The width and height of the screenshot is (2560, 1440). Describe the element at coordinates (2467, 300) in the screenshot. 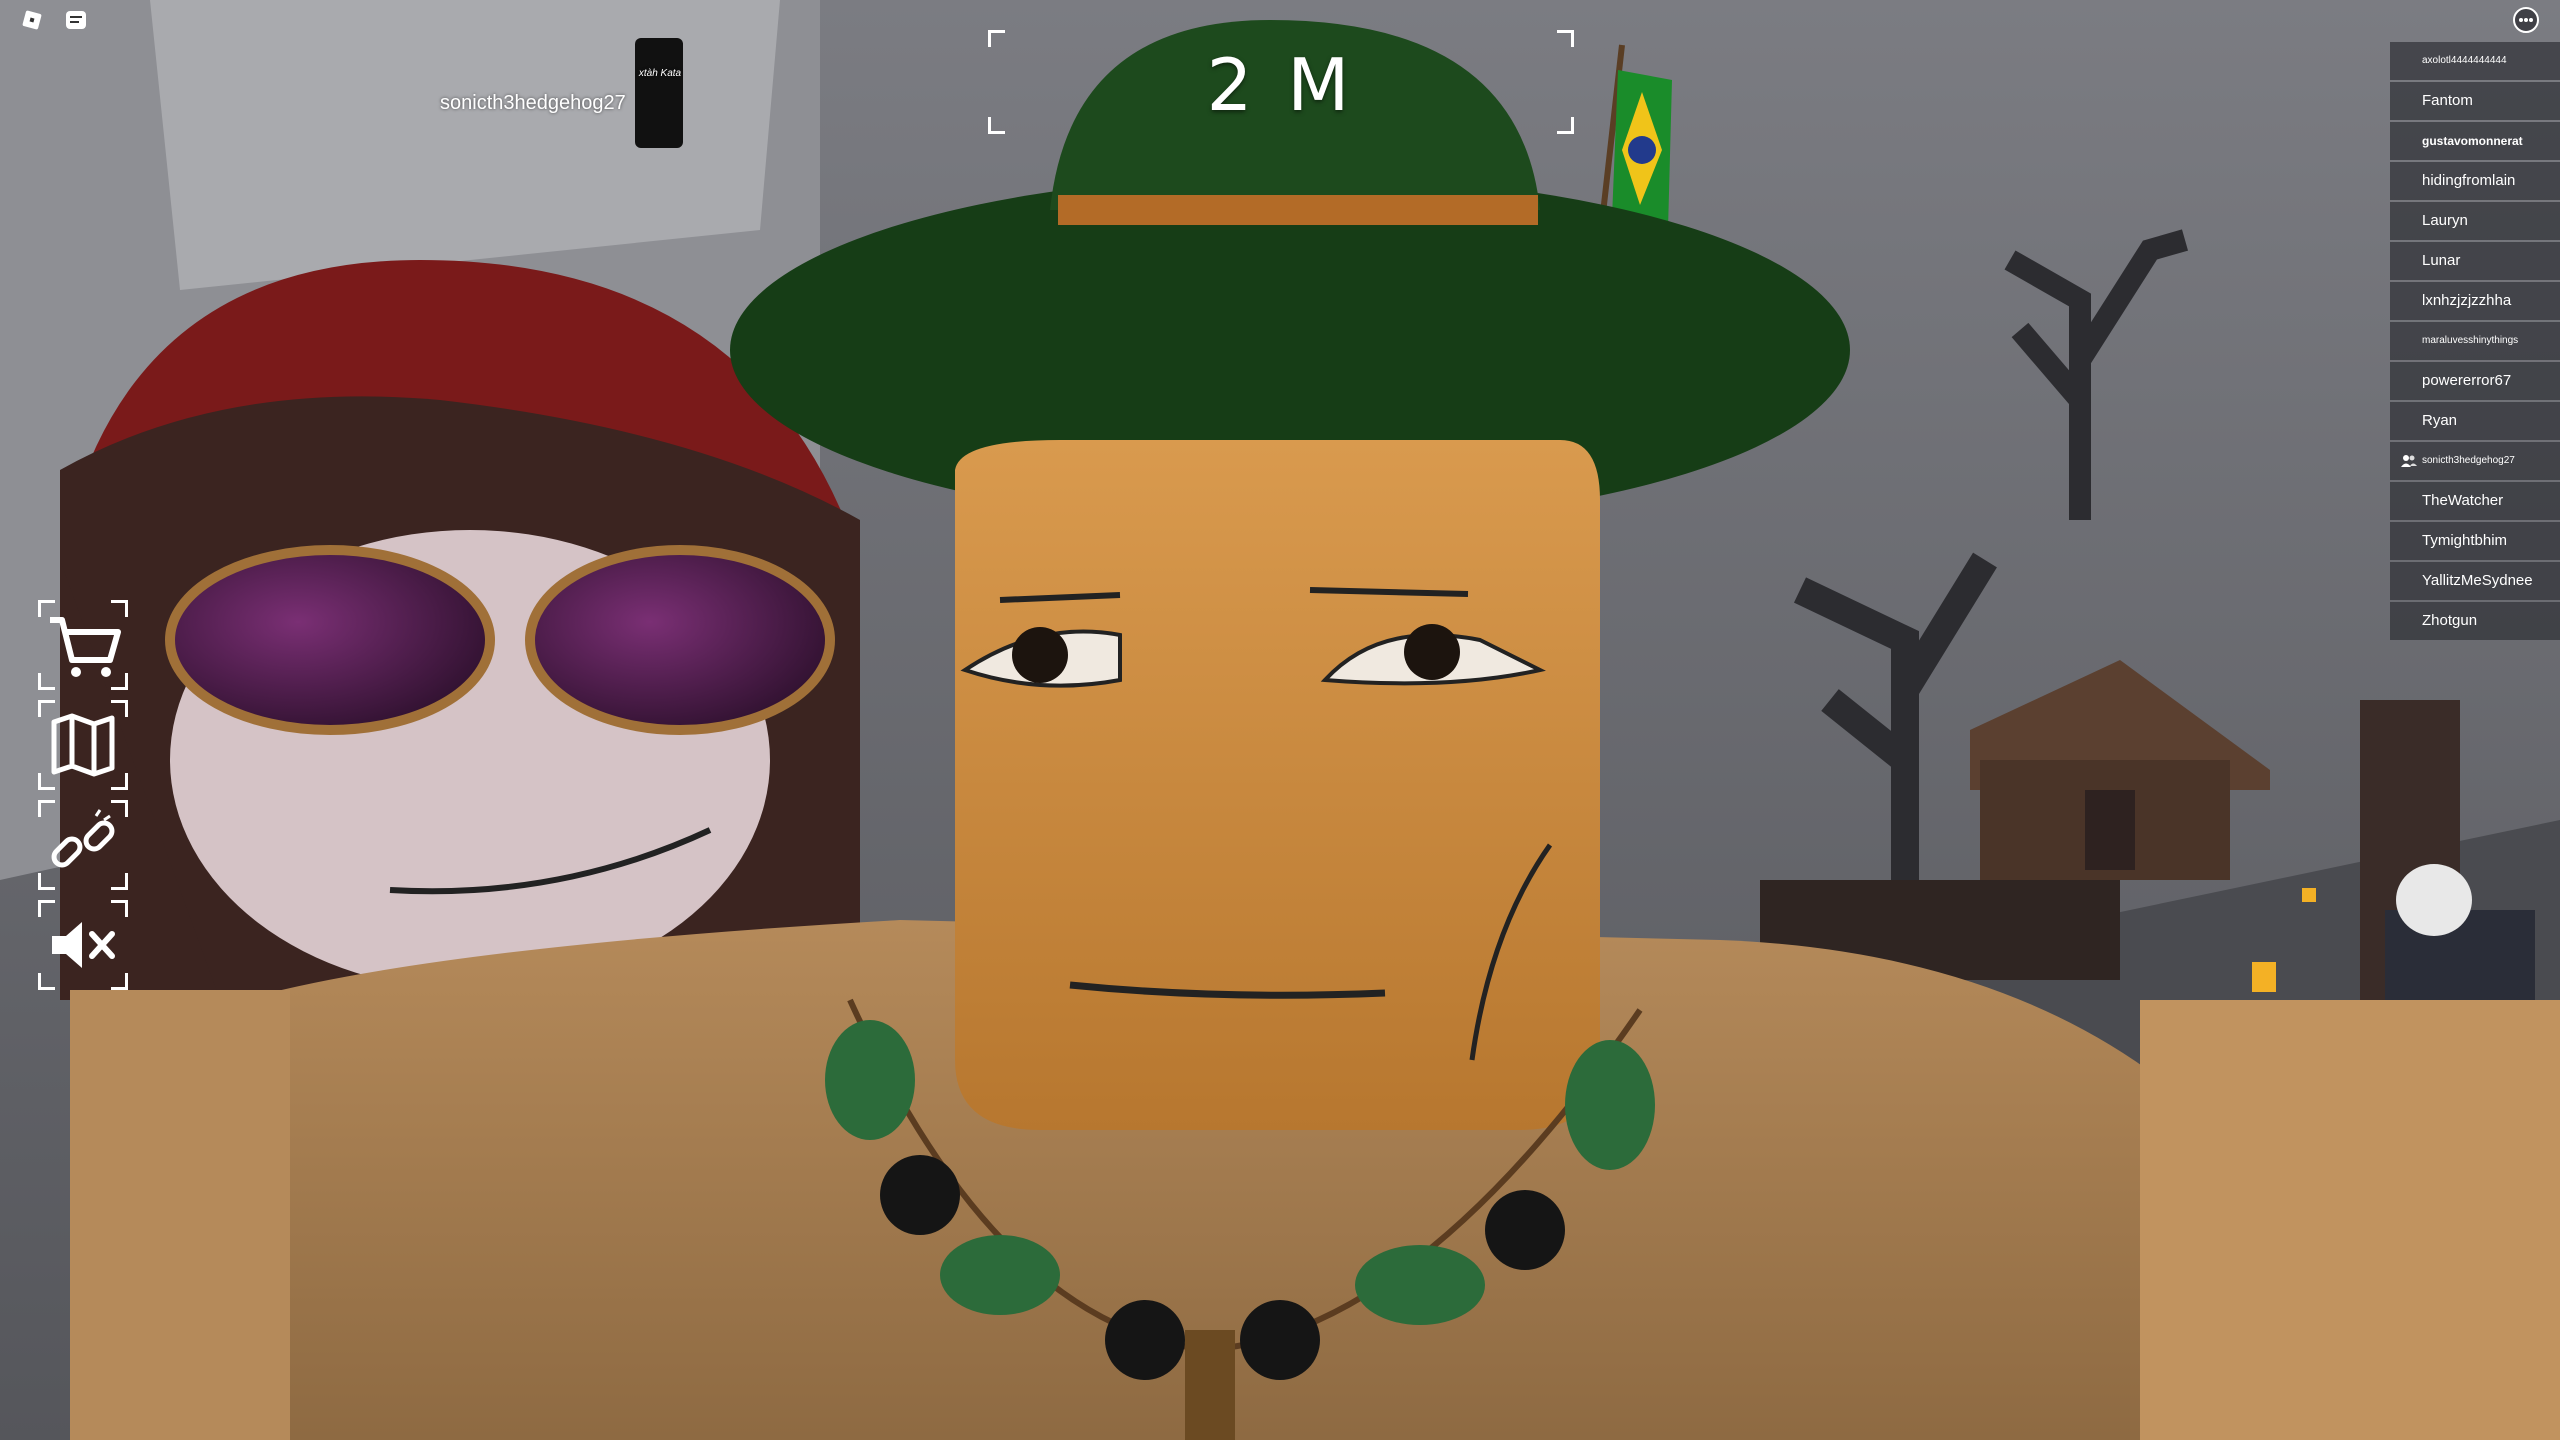

I see `player-name: lxnhzjzjzzhha` at that location.